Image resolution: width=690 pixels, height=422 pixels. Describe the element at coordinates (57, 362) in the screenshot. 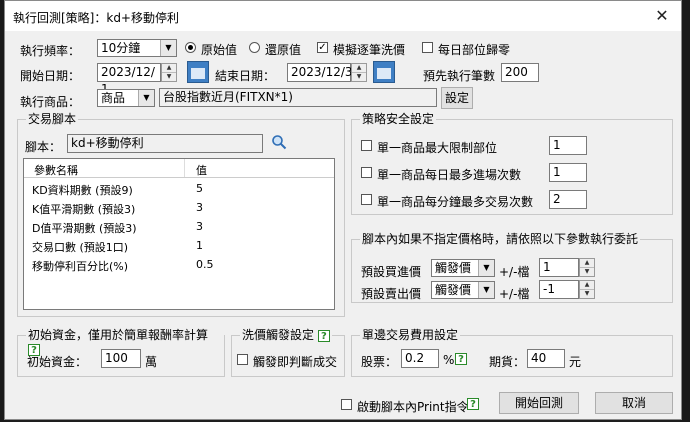

I see `capital-label: 初始資金：` at that location.